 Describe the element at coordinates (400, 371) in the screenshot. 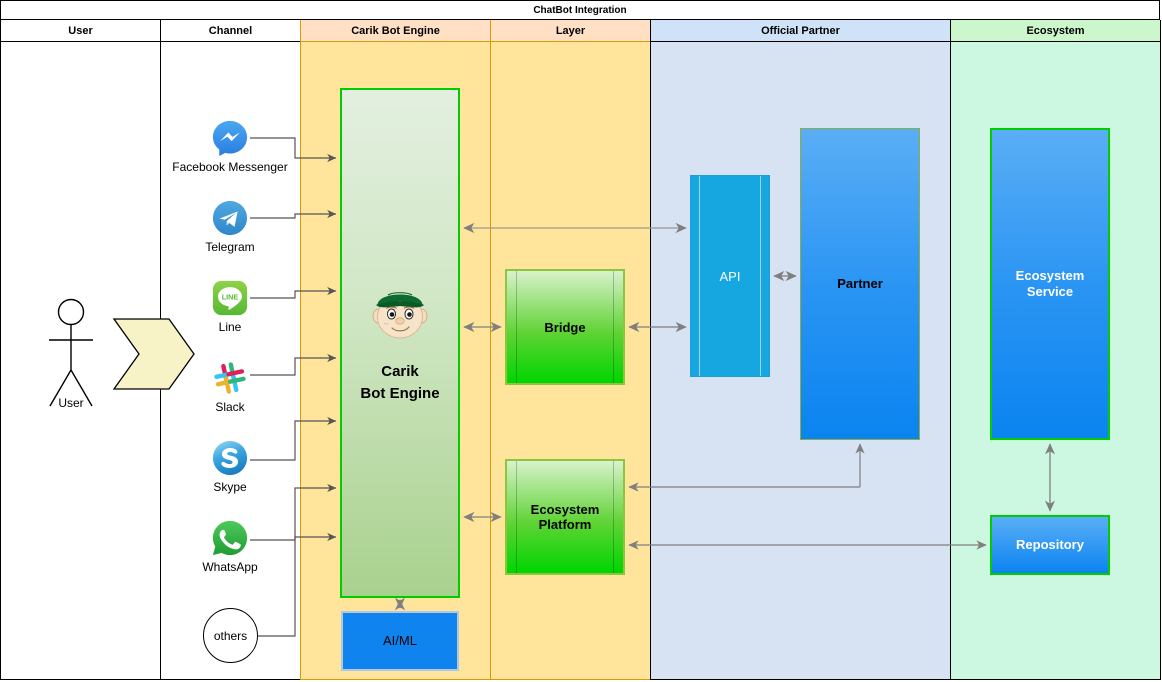

I see `node-label-carik-line1: Carik` at that location.